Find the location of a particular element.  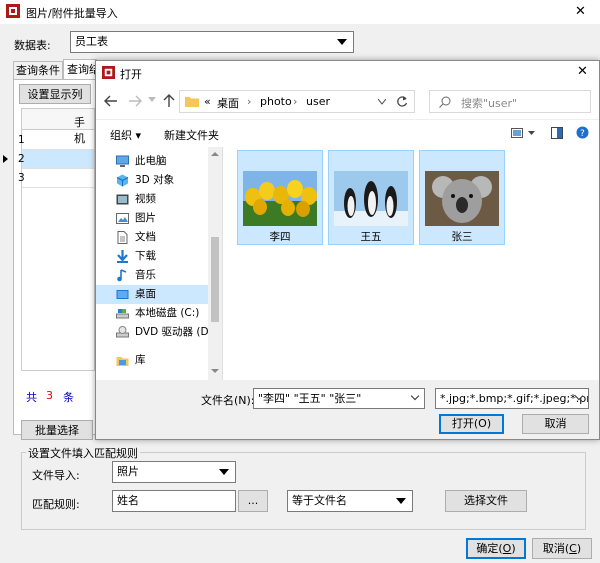

tree-item-videos: 视频 is located at coordinates (152, 199).